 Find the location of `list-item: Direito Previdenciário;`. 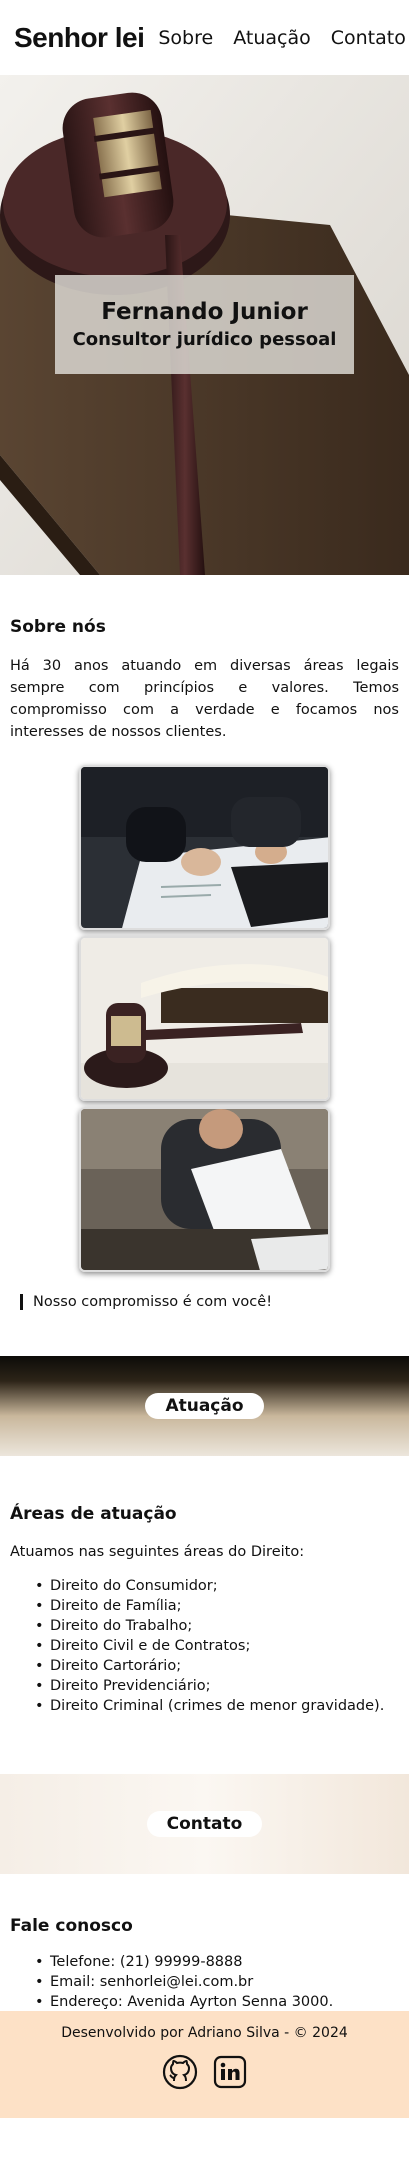

list-item: Direito Previdenciário; is located at coordinates (217, 1686).